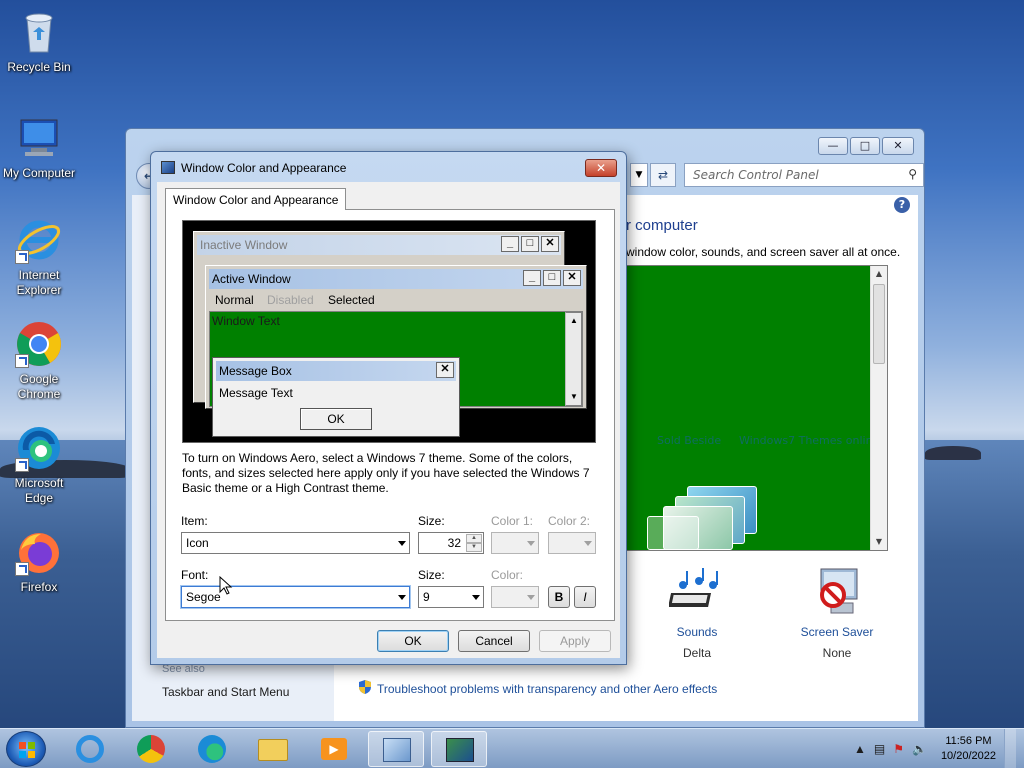  I want to click on desktop-icon-internet-explorer: Internet Explorer, so click(39, 257).